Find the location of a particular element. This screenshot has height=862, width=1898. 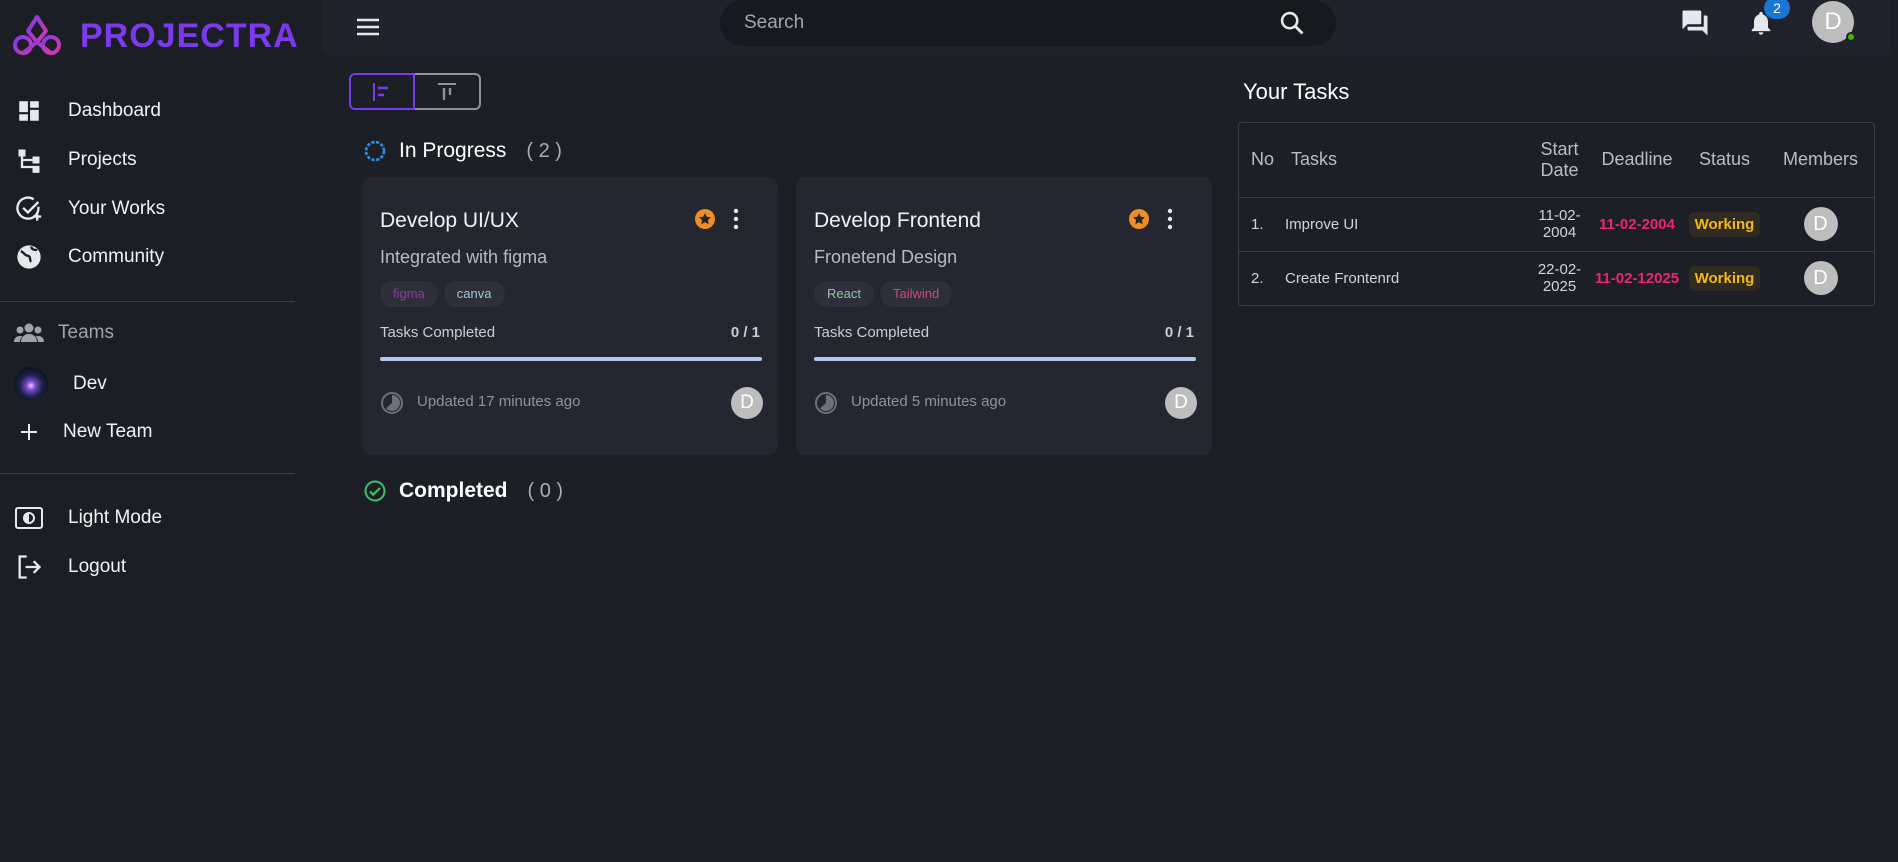

sidebar-item-your-works: Your Works is located at coordinates (150, 209).